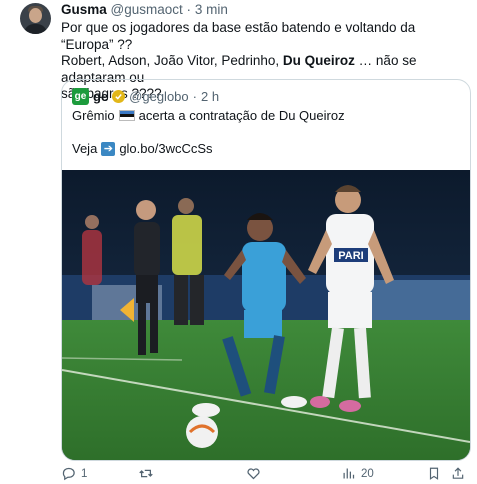  Describe the element at coordinates (350, 256) in the screenshot. I see `jersey-sponsor-text: PARI` at that location.